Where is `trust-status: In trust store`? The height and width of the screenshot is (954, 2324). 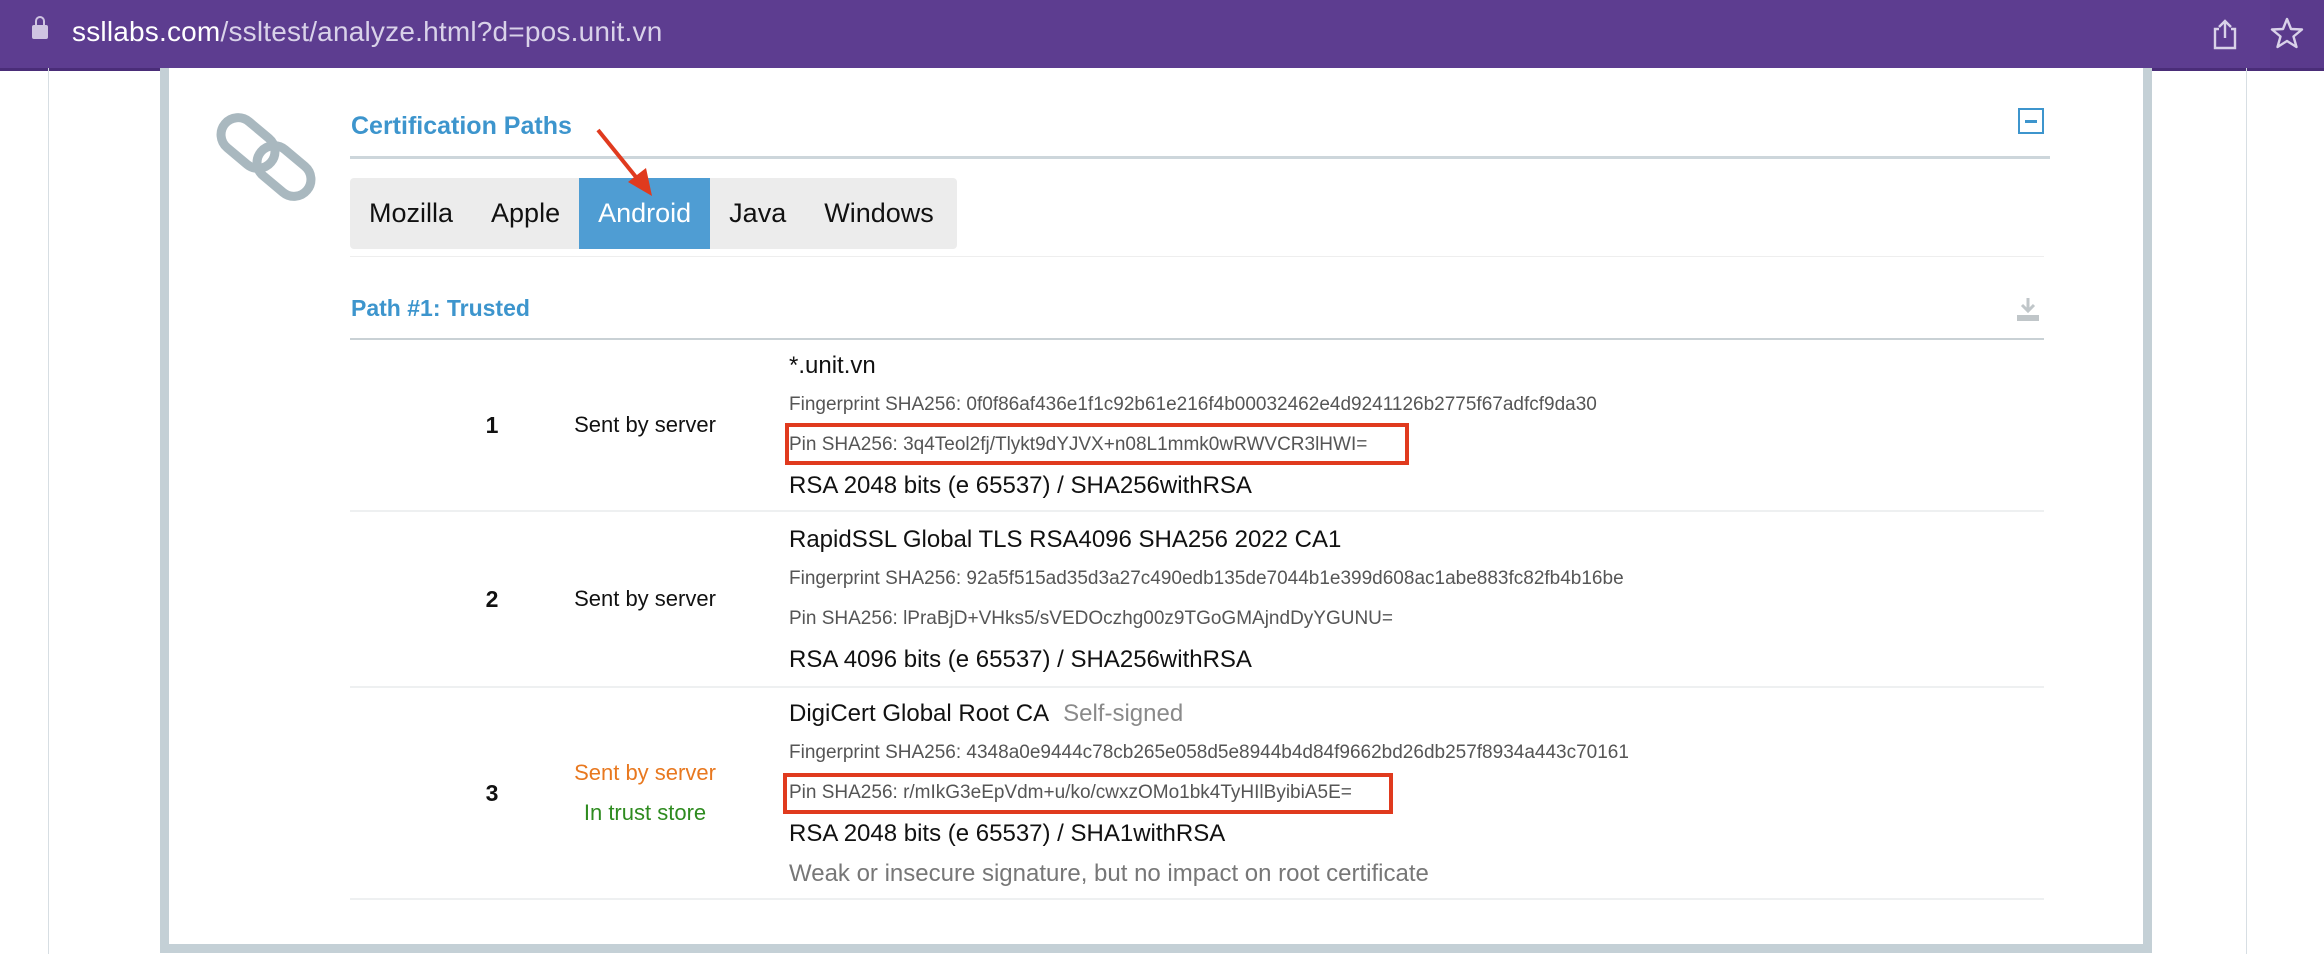
trust-status: In trust store is located at coordinates (645, 812).